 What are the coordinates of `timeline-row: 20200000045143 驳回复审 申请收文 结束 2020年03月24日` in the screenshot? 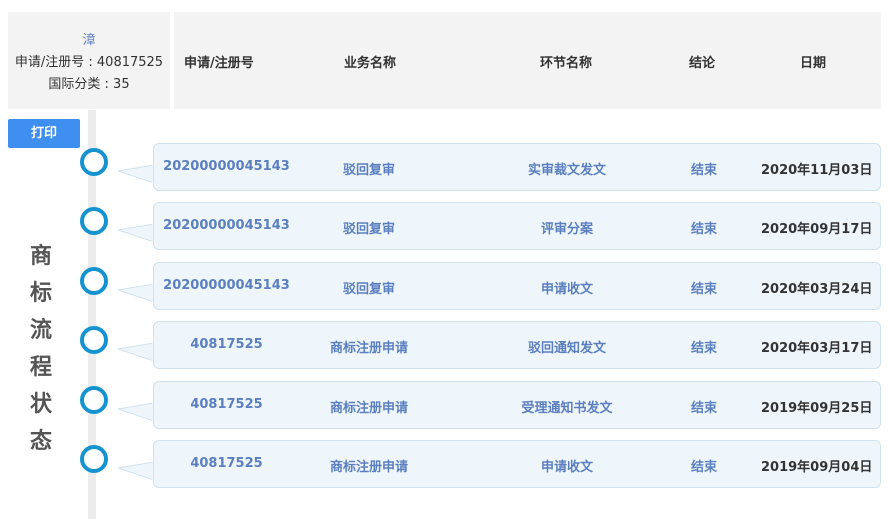 It's located at (445, 287).